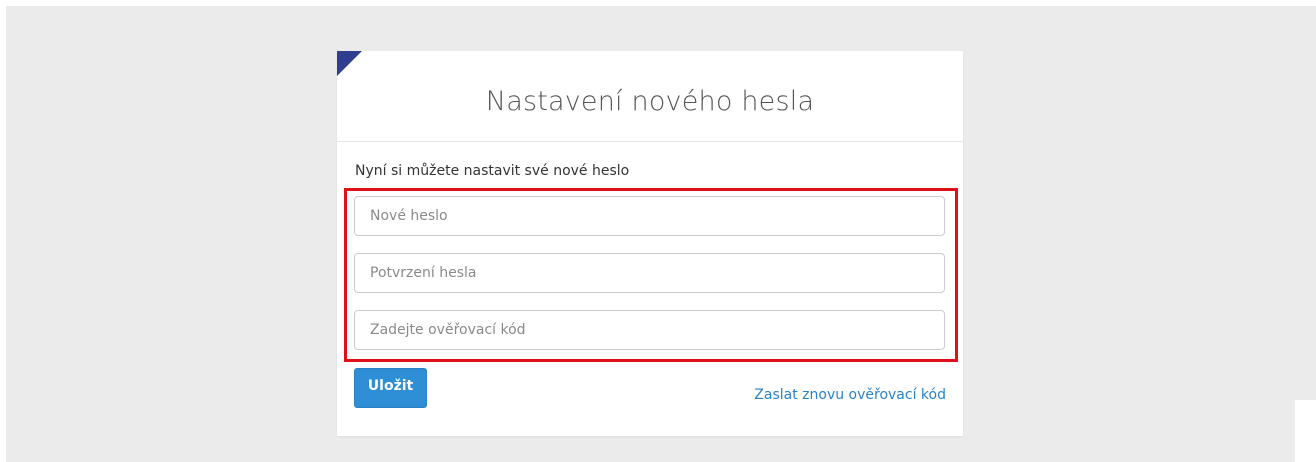 Image resolution: width=1316 pixels, height=462 pixels. Describe the element at coordinates (850, 395) in the screenshot. I see `resend-code-link: Zaslat znovu ověřovací kód` at that location.